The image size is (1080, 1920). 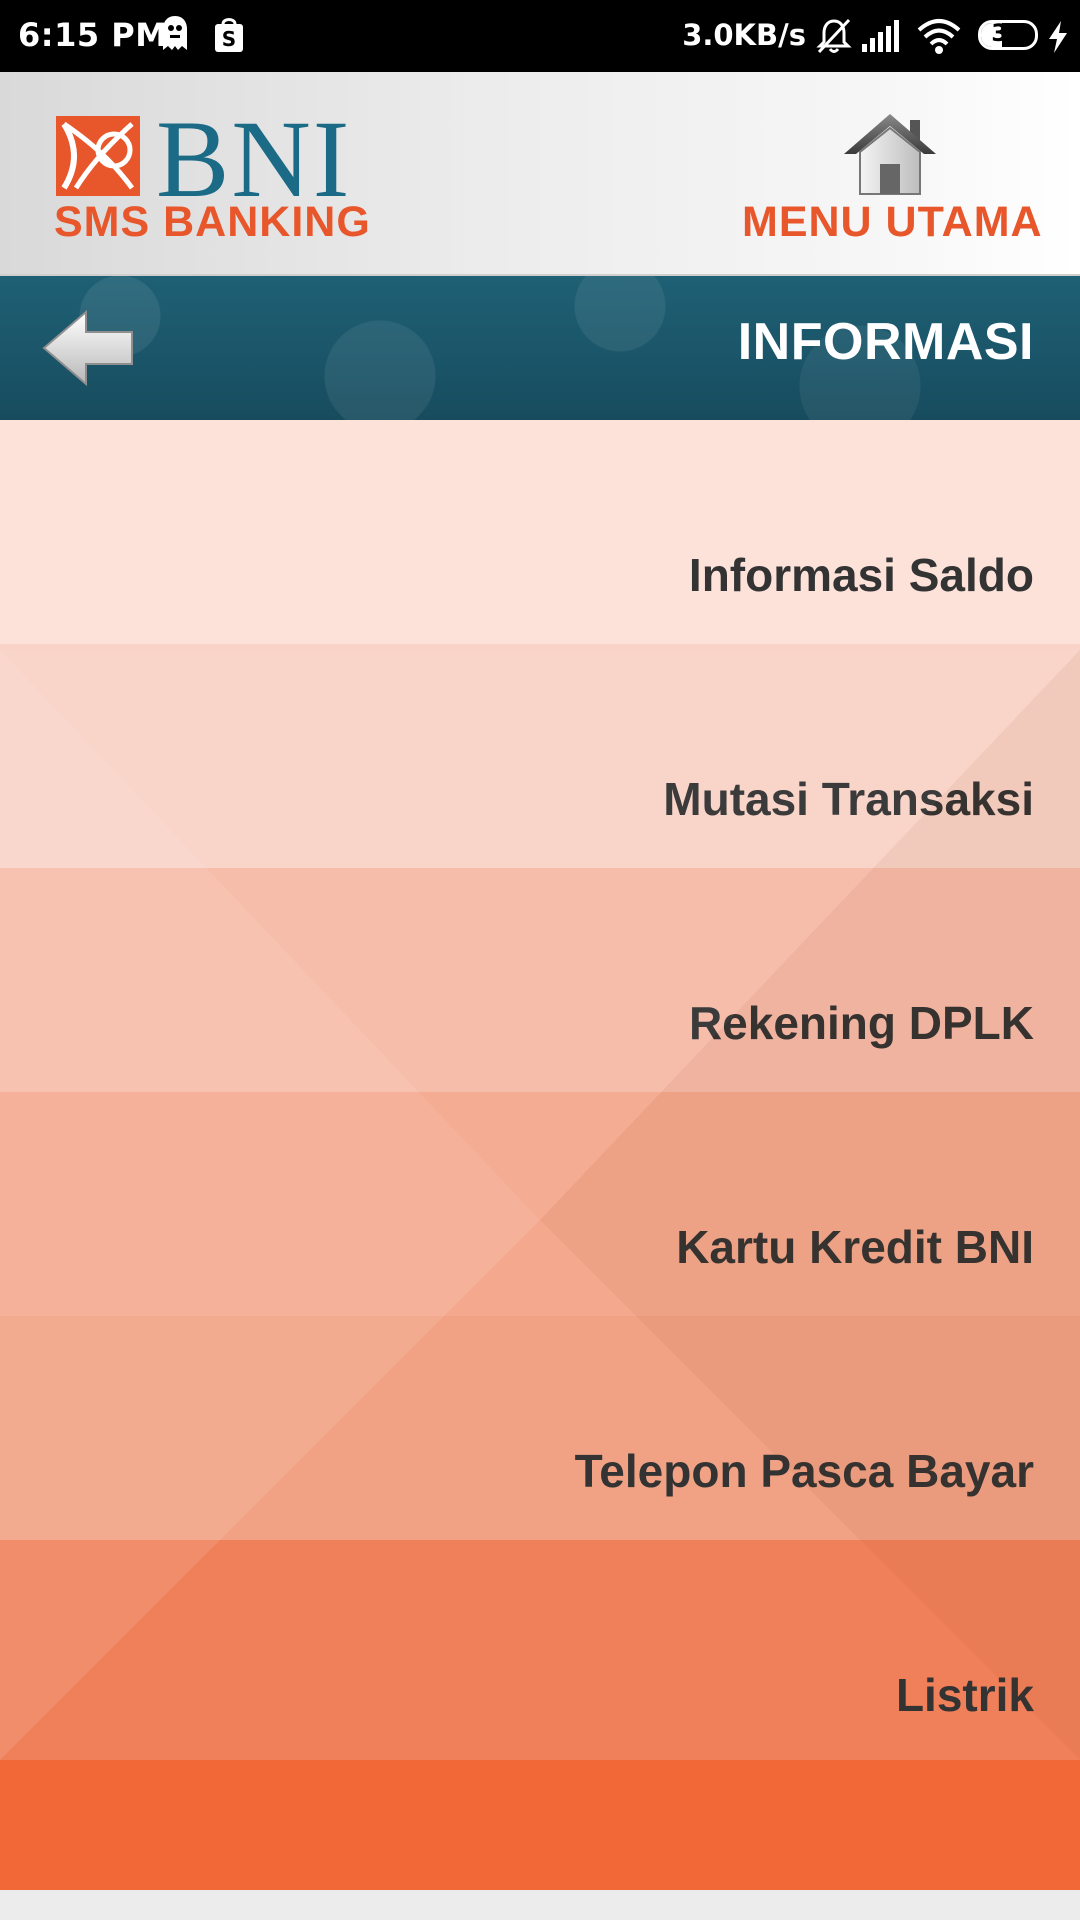 I want to click on ghost-notification-icon, so click(x=175, y=36).